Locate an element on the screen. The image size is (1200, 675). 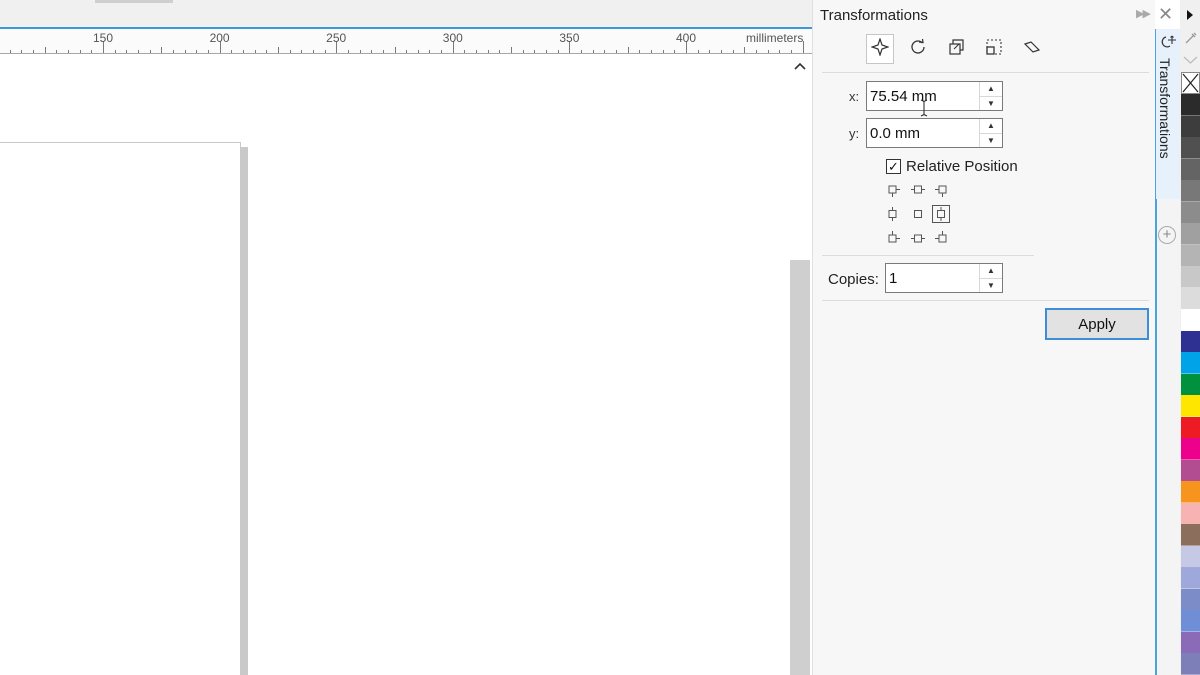
position-tool-button is located at coordinates (880, 49).